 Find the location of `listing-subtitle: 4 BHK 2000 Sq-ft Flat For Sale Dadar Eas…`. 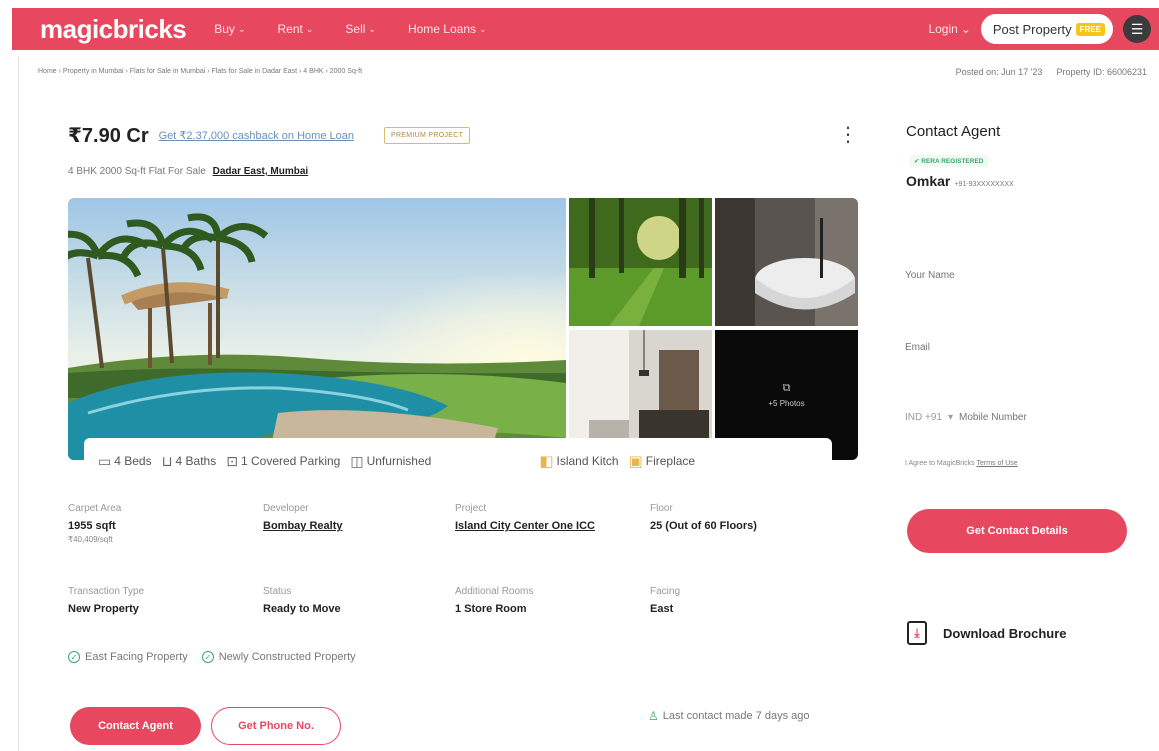

listing-subtitle: 4 BHK 2000 Sq-ft Flat For Sale Dadar Eas… is located at coordinates (188, 171).